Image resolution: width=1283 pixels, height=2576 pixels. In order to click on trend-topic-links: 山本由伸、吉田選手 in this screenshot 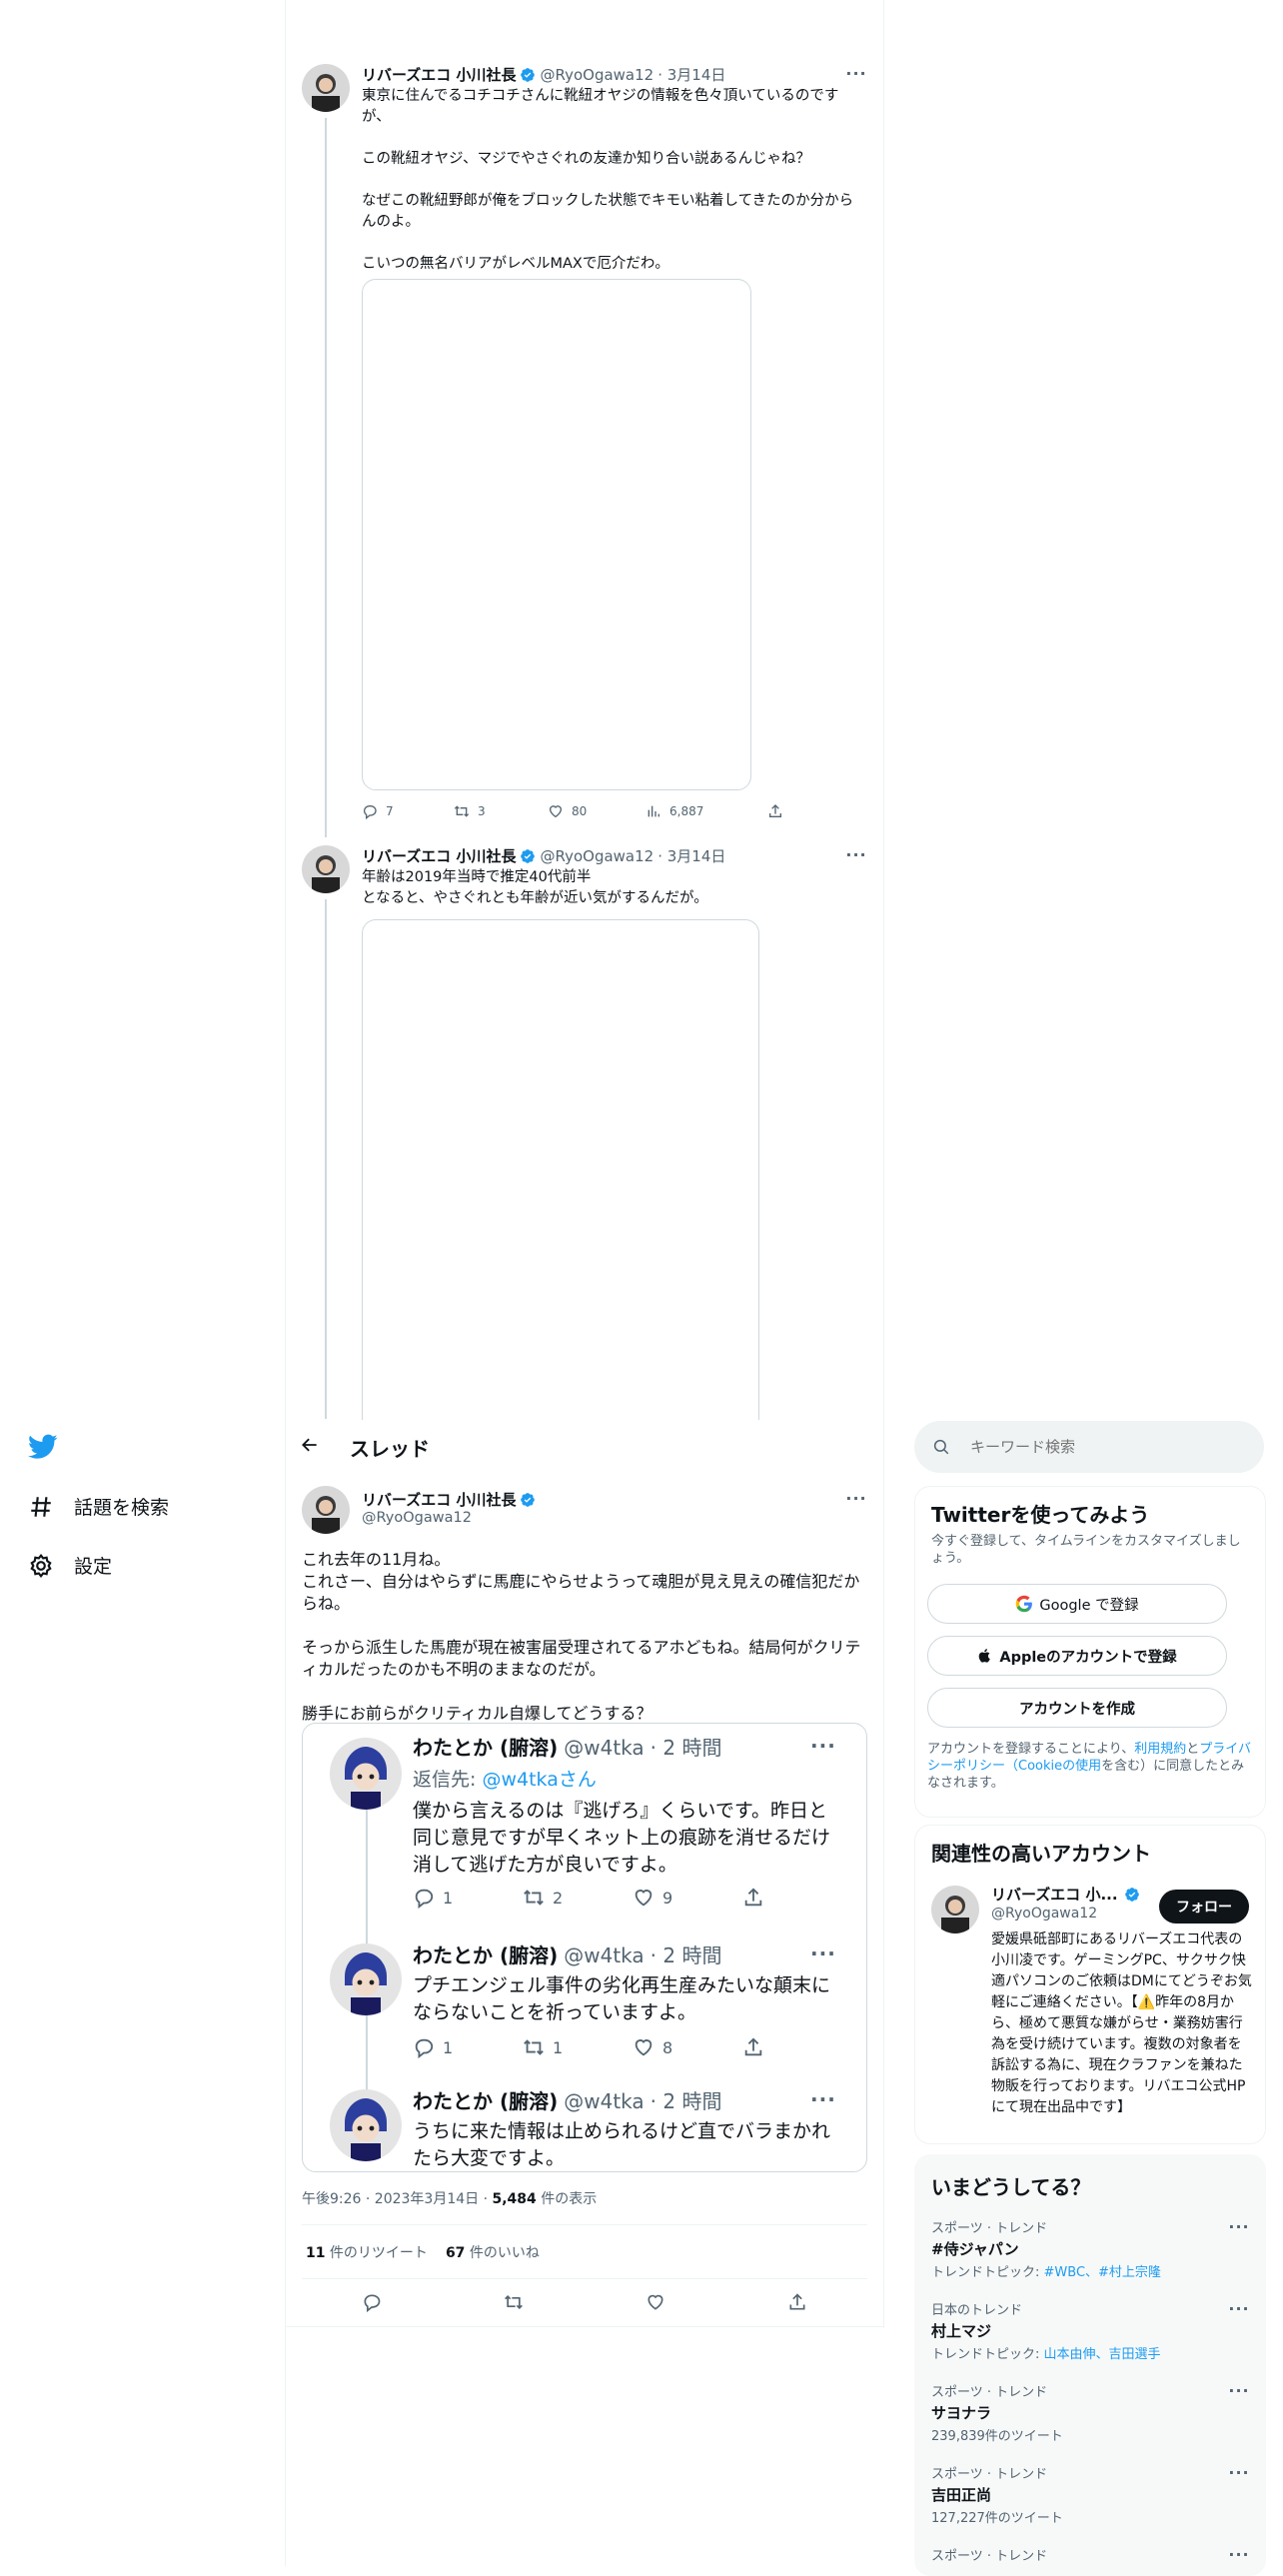, I will do `click(1102, 2354)`.